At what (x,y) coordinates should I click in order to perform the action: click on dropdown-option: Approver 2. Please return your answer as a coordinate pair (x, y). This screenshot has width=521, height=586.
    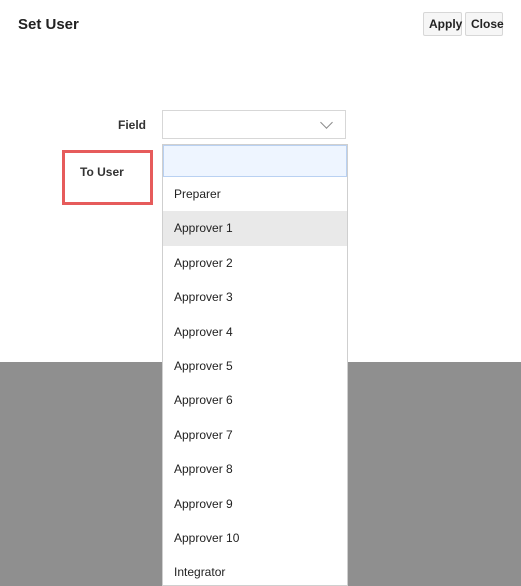
    Looking at the image, I should click on (255, 263).